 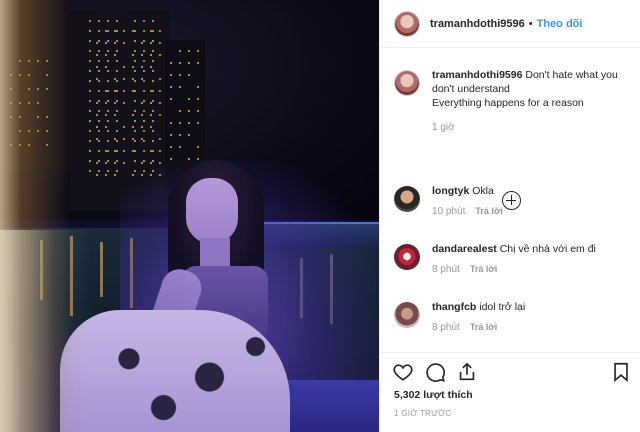 What do you see at coordinates (45, 331) in the screenshot?
I see `light-leak-lower` at bounding box center [45, 331].